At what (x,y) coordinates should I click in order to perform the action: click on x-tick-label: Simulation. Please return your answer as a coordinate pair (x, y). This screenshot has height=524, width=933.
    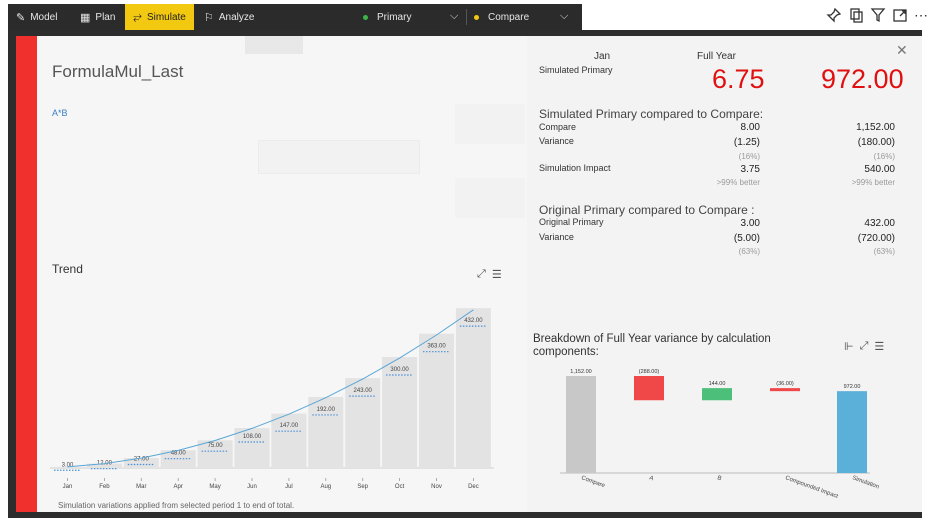
    Looking at the image, I should click on (865, 482).